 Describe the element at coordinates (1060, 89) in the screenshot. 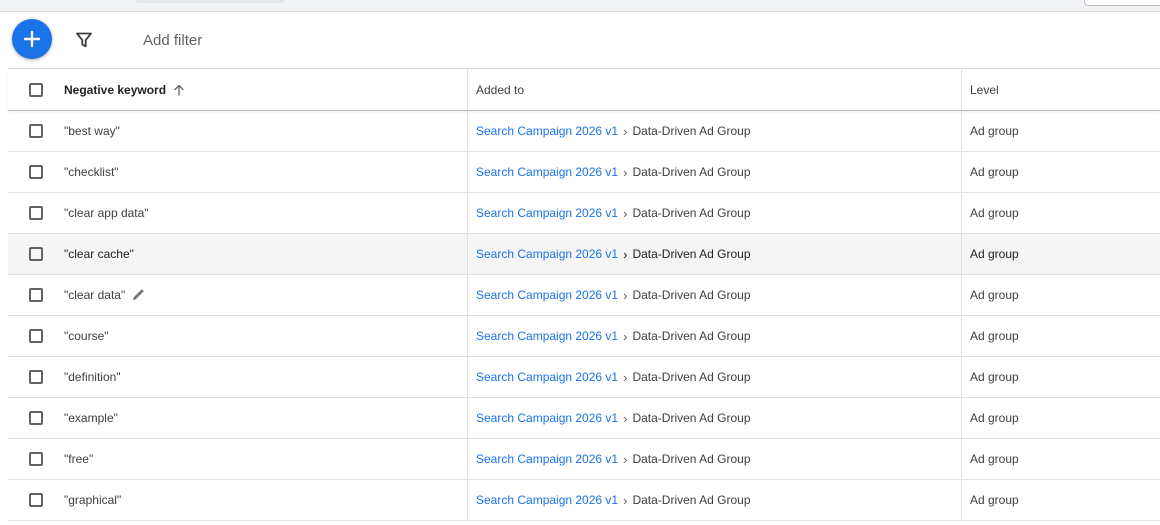

I see `header-level: Level` at that location.